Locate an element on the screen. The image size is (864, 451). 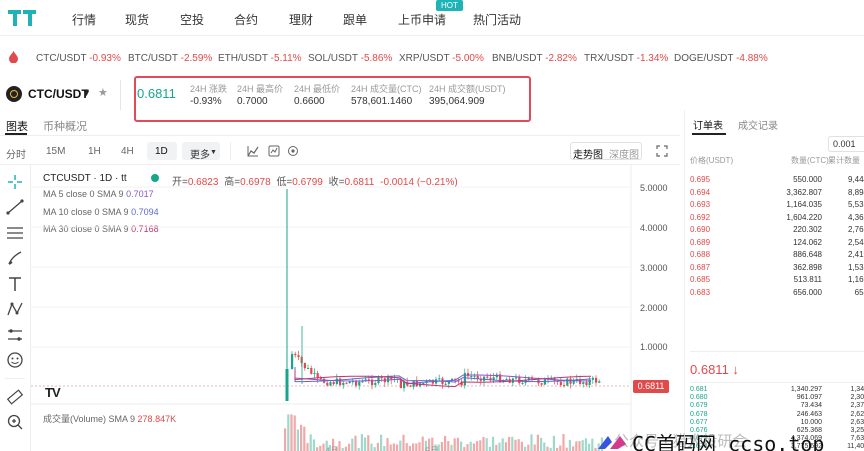
fullscreen-icon is located at coordinates (662, 151).